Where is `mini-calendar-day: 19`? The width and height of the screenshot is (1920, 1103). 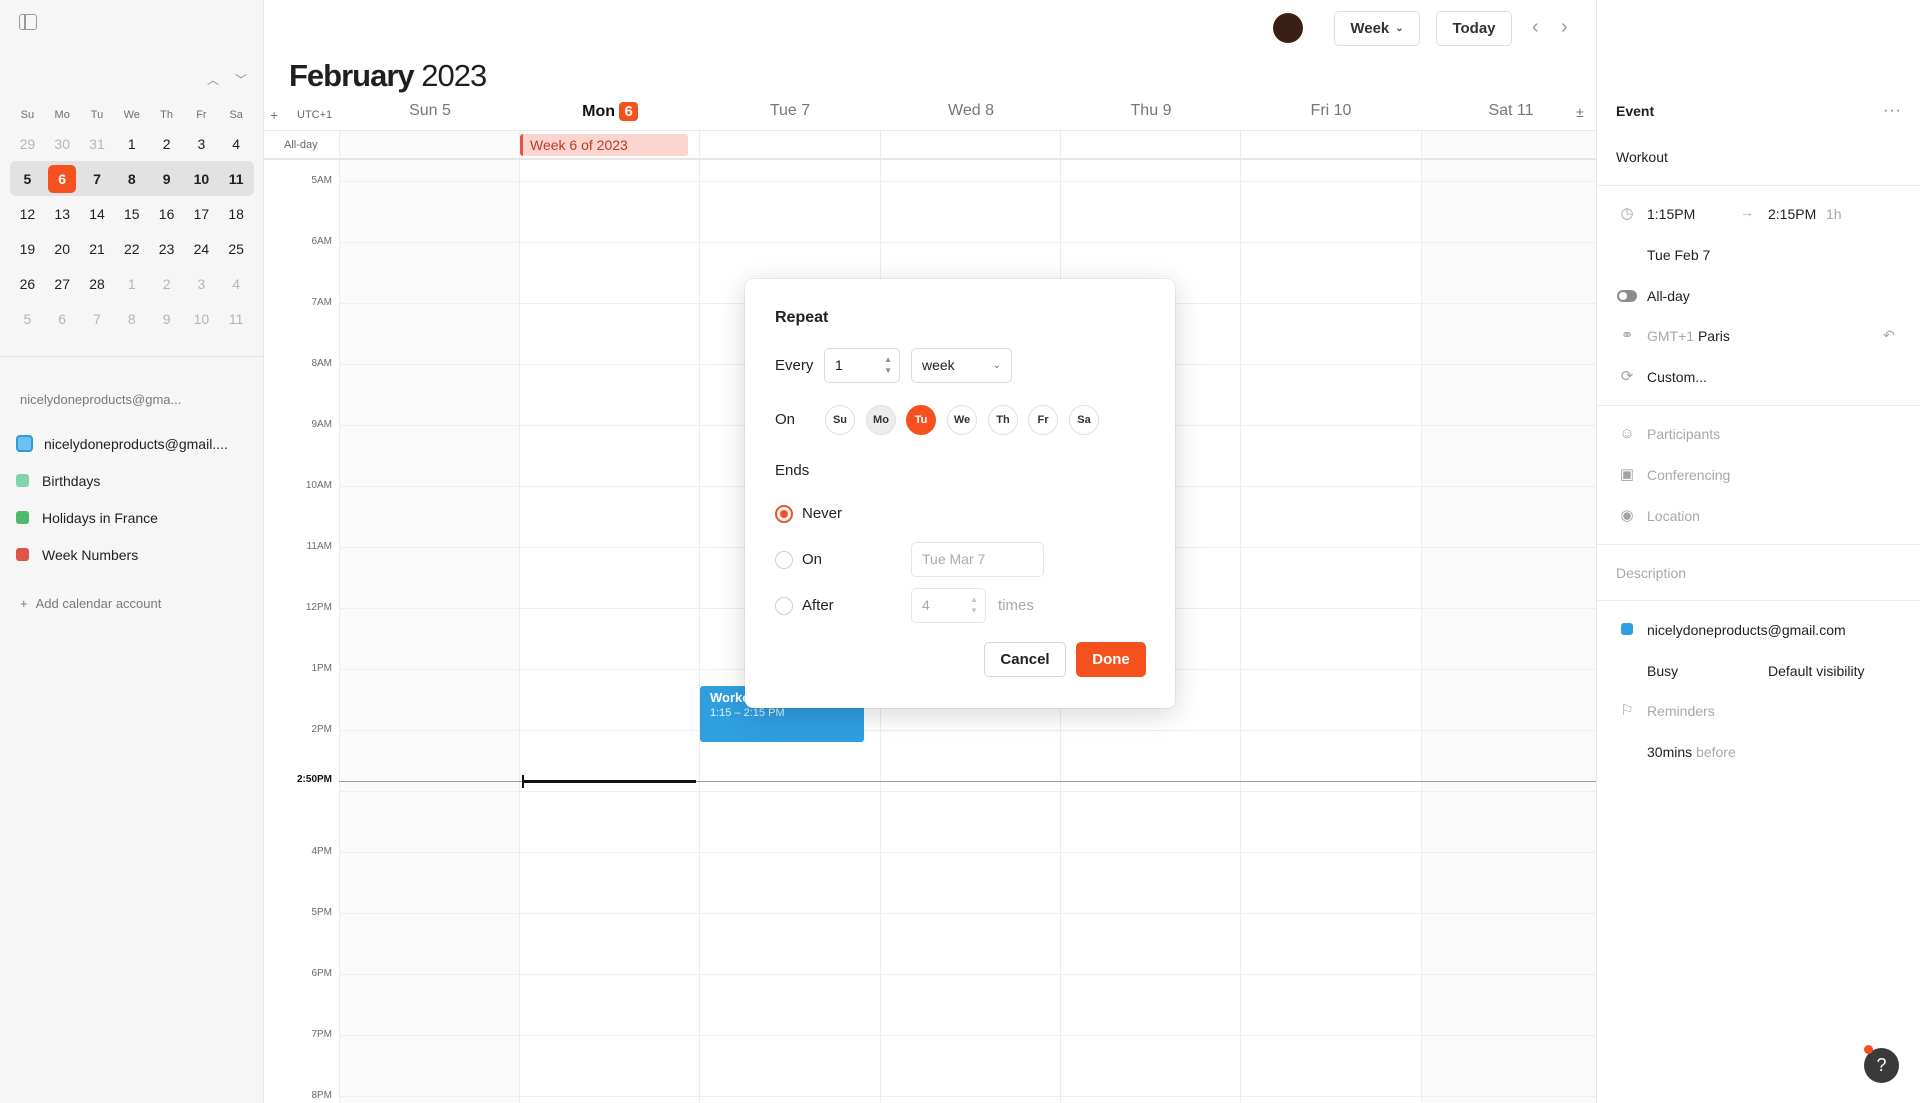
mini-calendar-day: 19 is located at coordinates (27, 249).